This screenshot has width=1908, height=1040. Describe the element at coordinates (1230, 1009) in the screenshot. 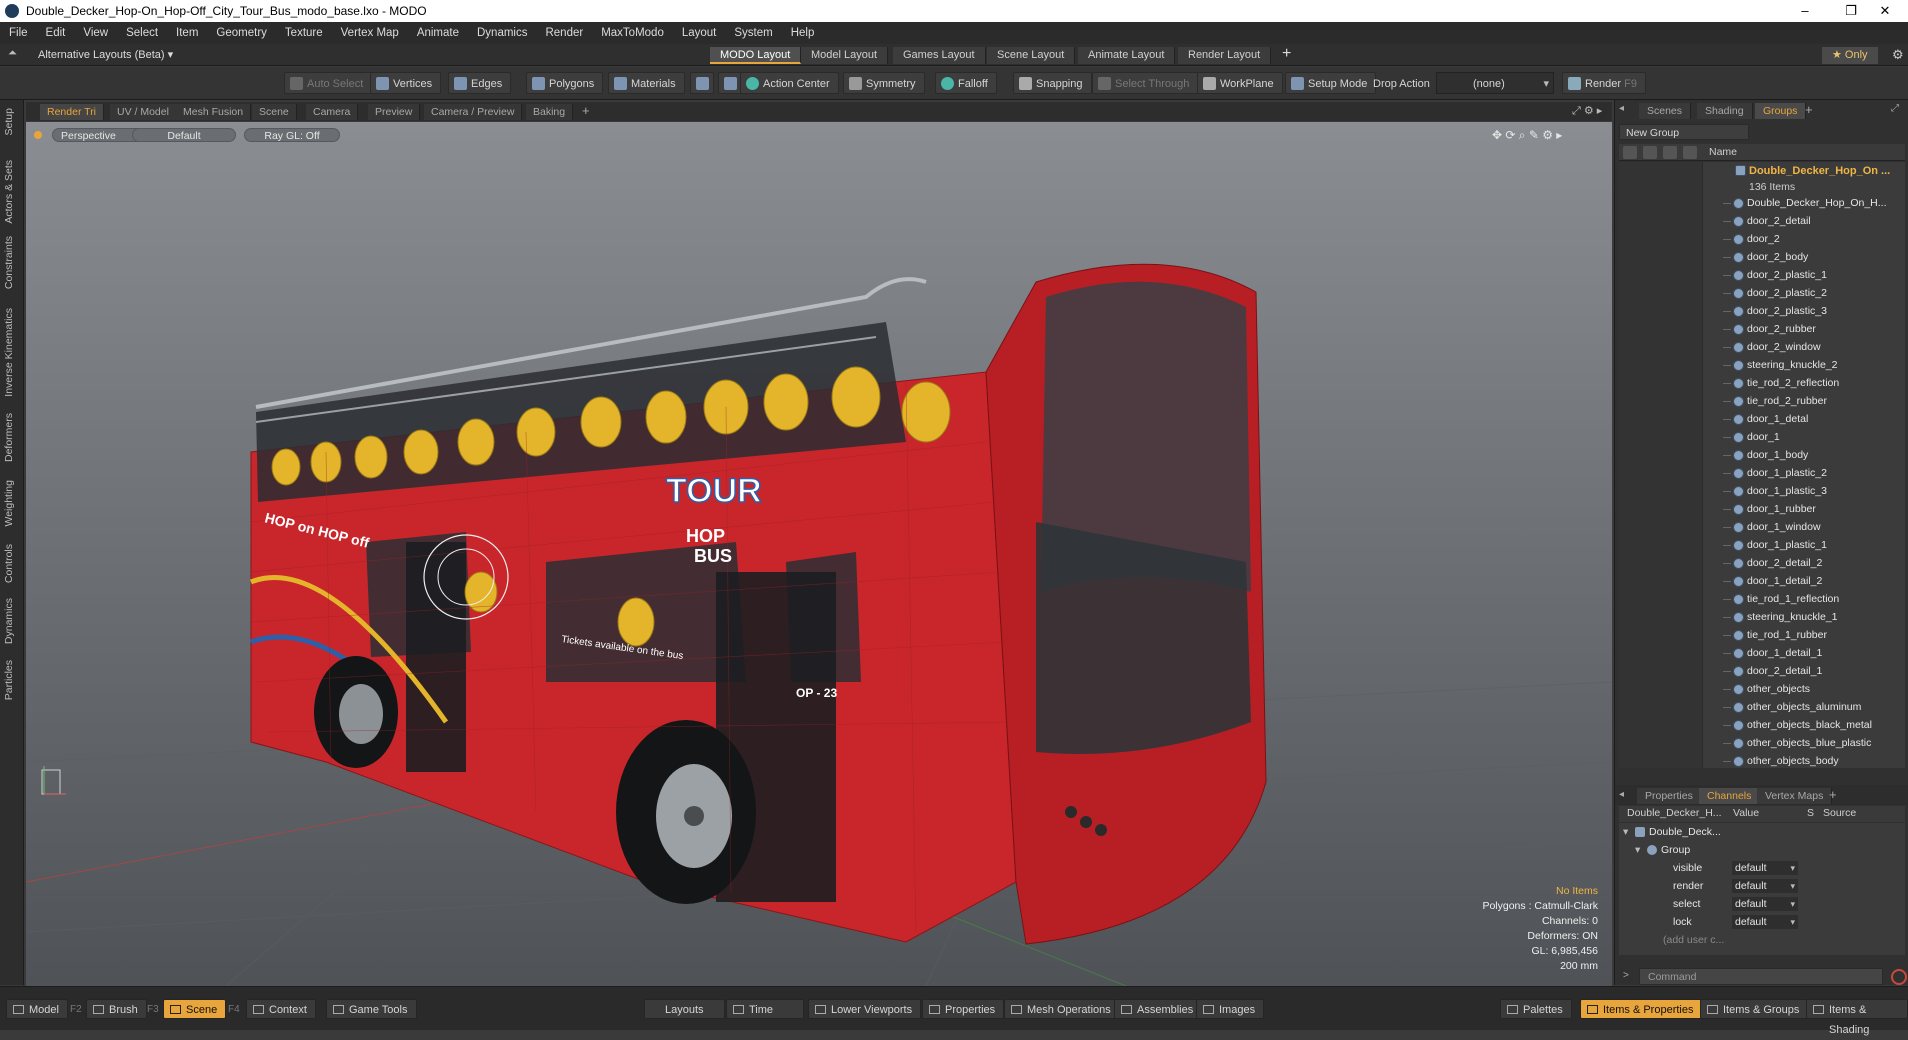

I see `images-button: Images` at that location.